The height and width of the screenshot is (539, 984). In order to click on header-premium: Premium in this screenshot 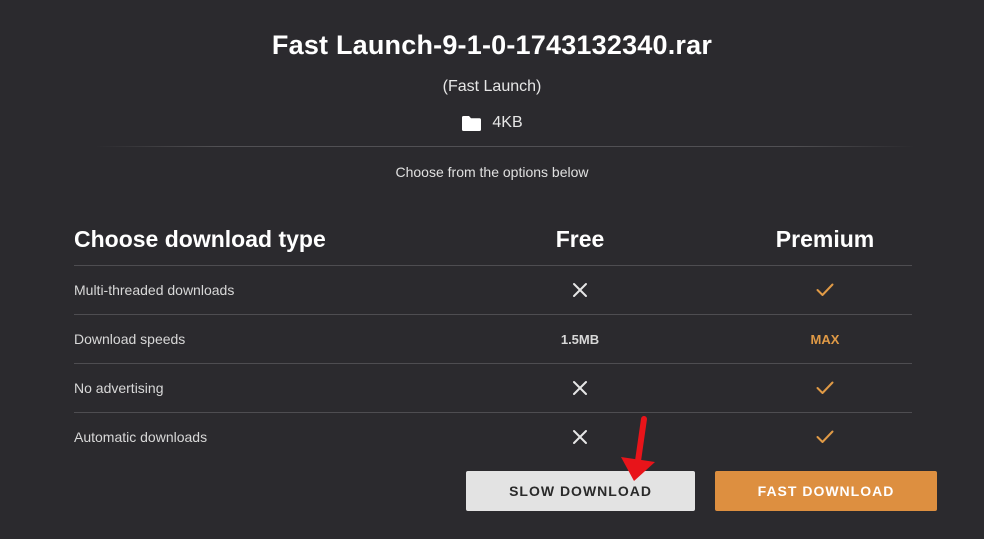, I will do `click(825, 239)`.